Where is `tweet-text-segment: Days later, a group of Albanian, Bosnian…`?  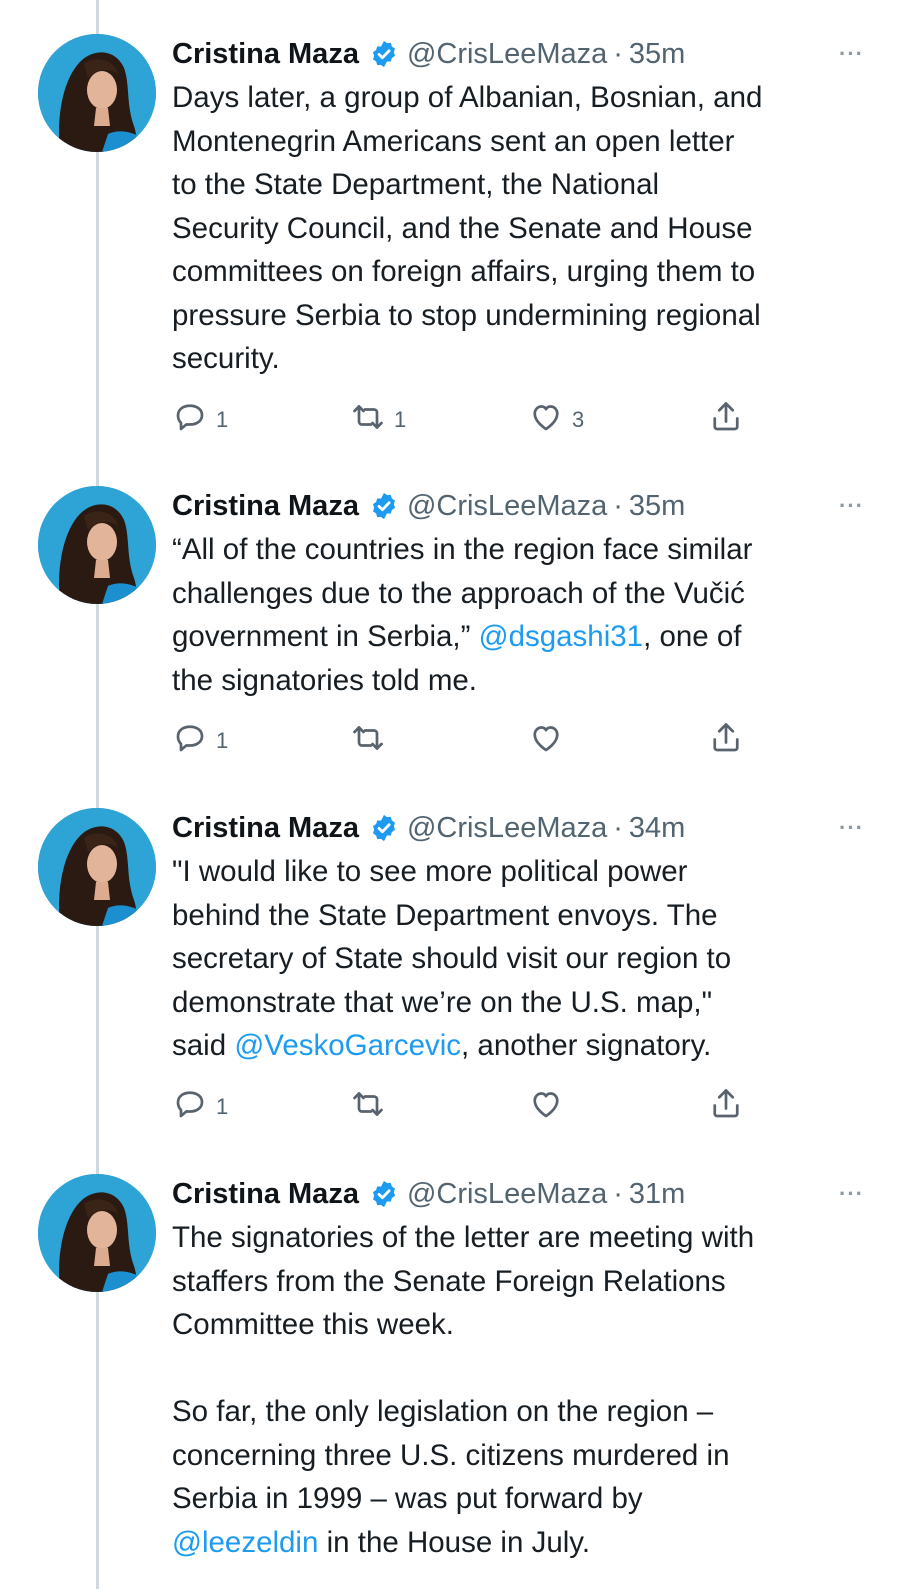
tweet-text-segment: Days later, a group of Albanian, Bosnian… is located at coordinates (467, 228).